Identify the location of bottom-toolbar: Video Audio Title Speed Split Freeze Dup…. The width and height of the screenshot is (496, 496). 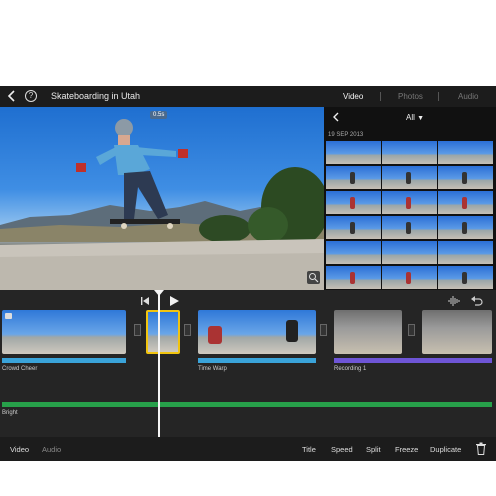
(248, 449).